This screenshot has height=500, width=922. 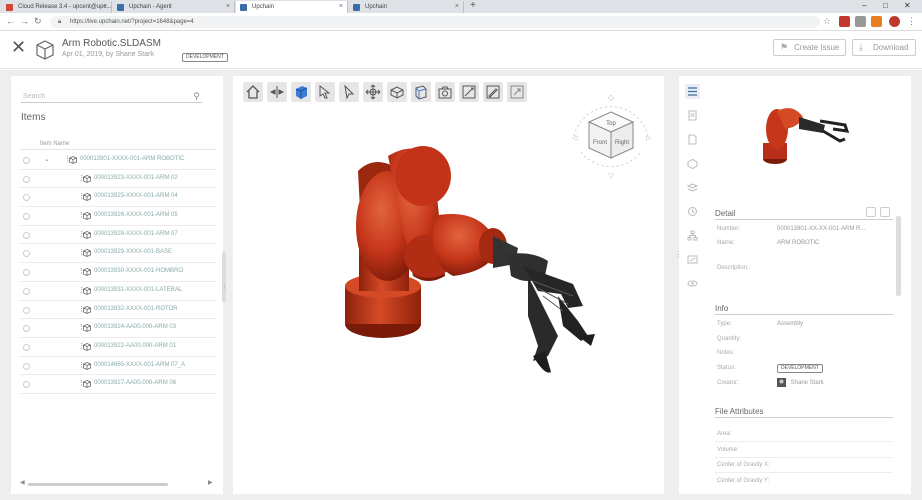 I want to click on shaded-cube-icon, so click(x=301, y=92).